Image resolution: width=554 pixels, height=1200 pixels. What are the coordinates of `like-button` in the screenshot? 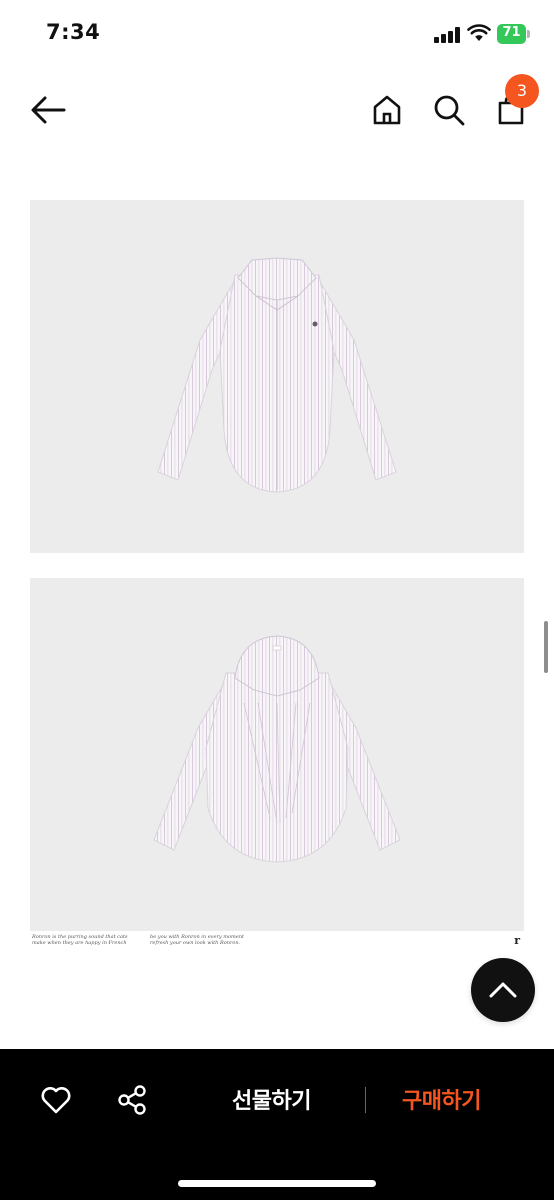 It's located at (56, 1100).